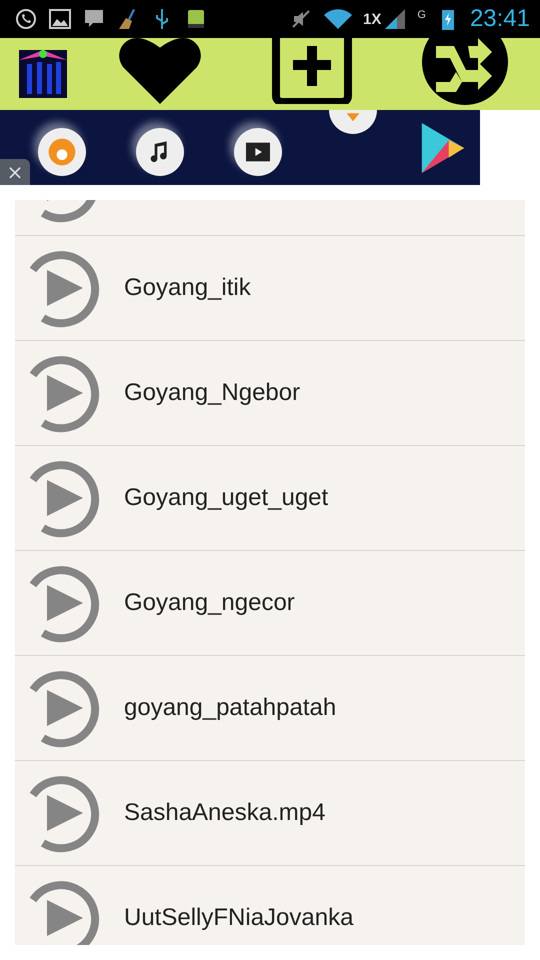 Image resolution: width=540 pixels, height=960 pixels. What do you see at coordinates (209, 603) in the screenshot?
I see `track-title: Goyang_ngecor` at bounding box center [209, 603].